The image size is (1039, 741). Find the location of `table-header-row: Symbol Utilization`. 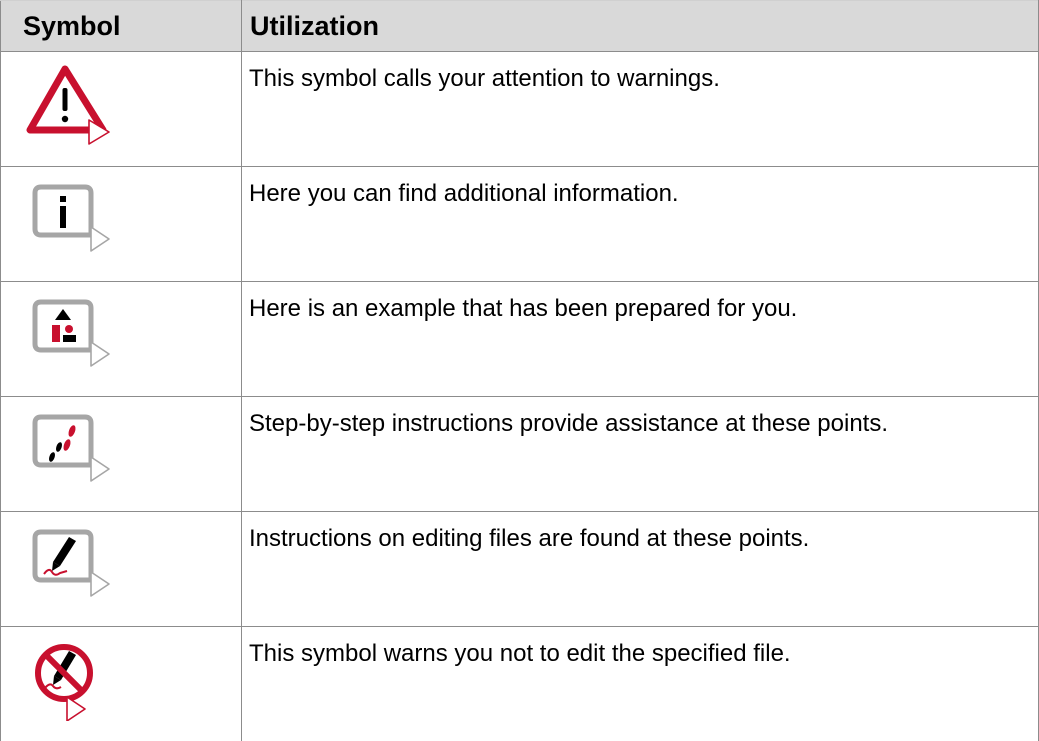

table-header-row: Symbol Utilization is located at coordinates (520, 26).